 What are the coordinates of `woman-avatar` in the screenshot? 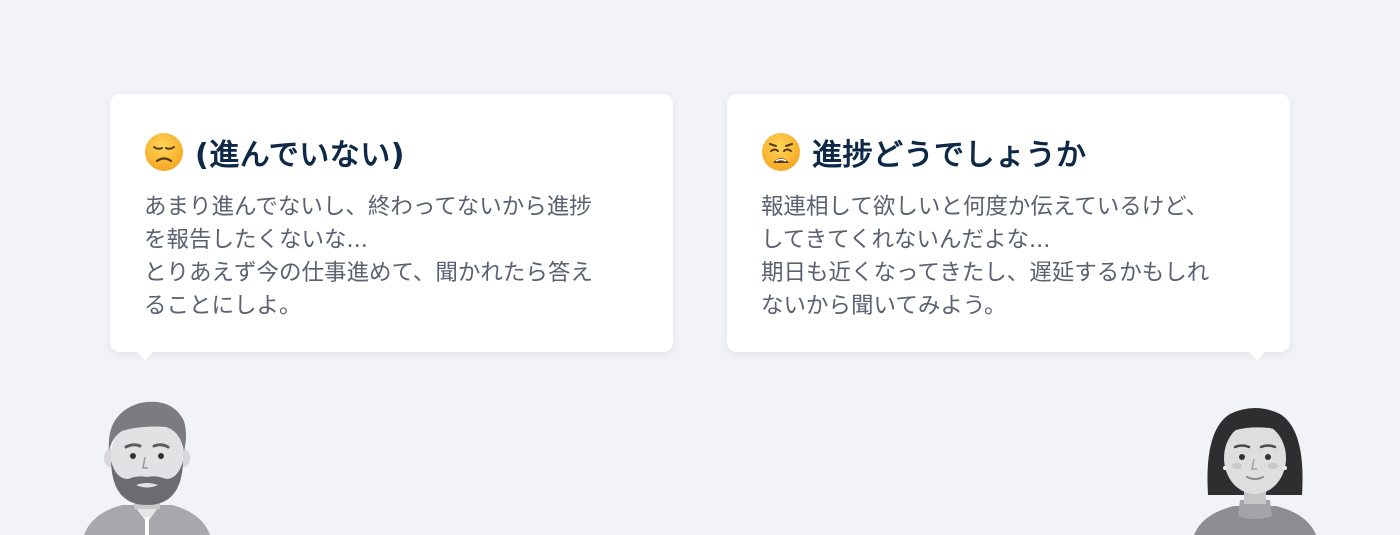 It's located at (1255, 471).